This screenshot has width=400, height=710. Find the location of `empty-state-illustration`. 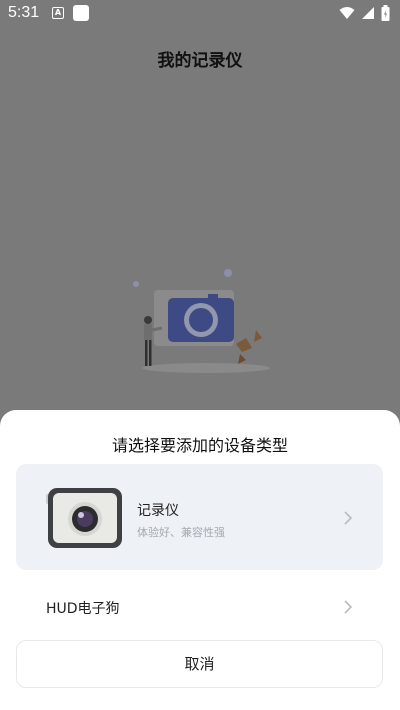

empty-state-illustration is located at coordinates (201, 321).